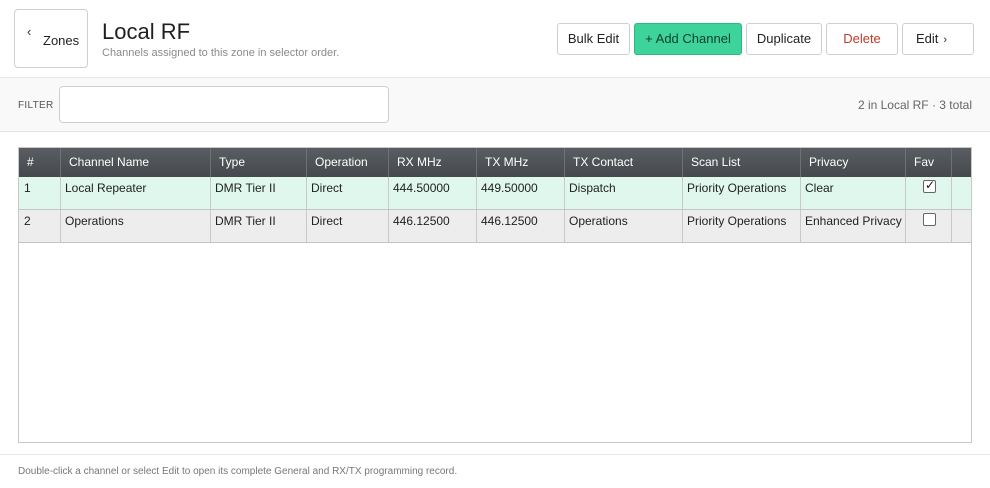  I want to click on cell-tx-contact: Operations, so click(624, 226).